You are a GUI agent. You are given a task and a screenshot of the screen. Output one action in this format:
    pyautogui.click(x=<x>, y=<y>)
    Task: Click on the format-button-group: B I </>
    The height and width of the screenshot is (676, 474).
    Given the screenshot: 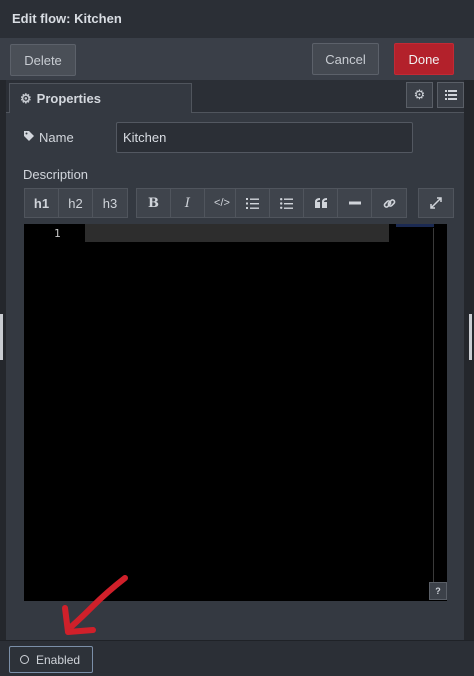 What is the action you would take?
    pyautogui.click(x=188, y=203)
    